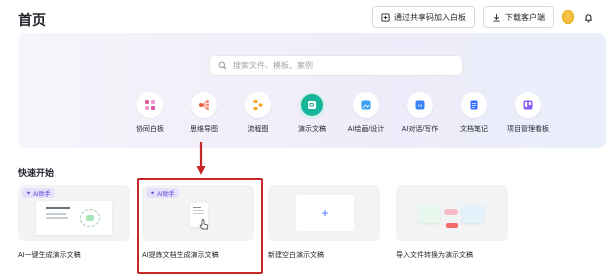 The image size is (606, 274). I want to click on download-client-button: 下载客户端, so click(518, 17).